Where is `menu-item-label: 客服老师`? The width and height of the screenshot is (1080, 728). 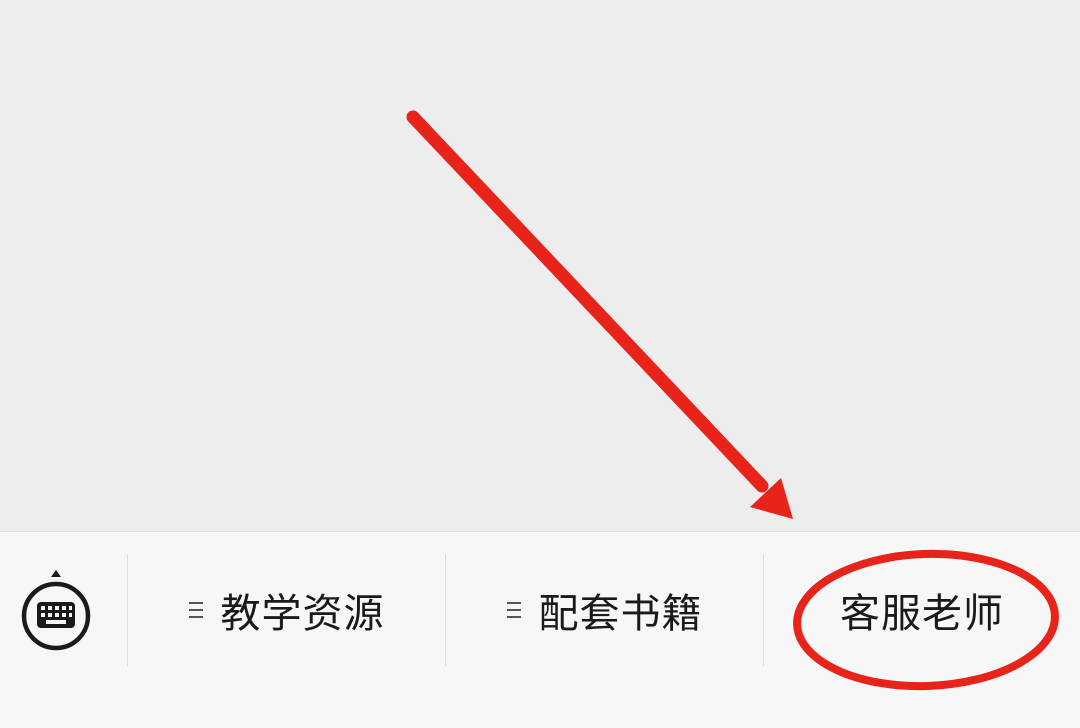 menu-item-label: 客服老师 is located at coordinates (922, 614).